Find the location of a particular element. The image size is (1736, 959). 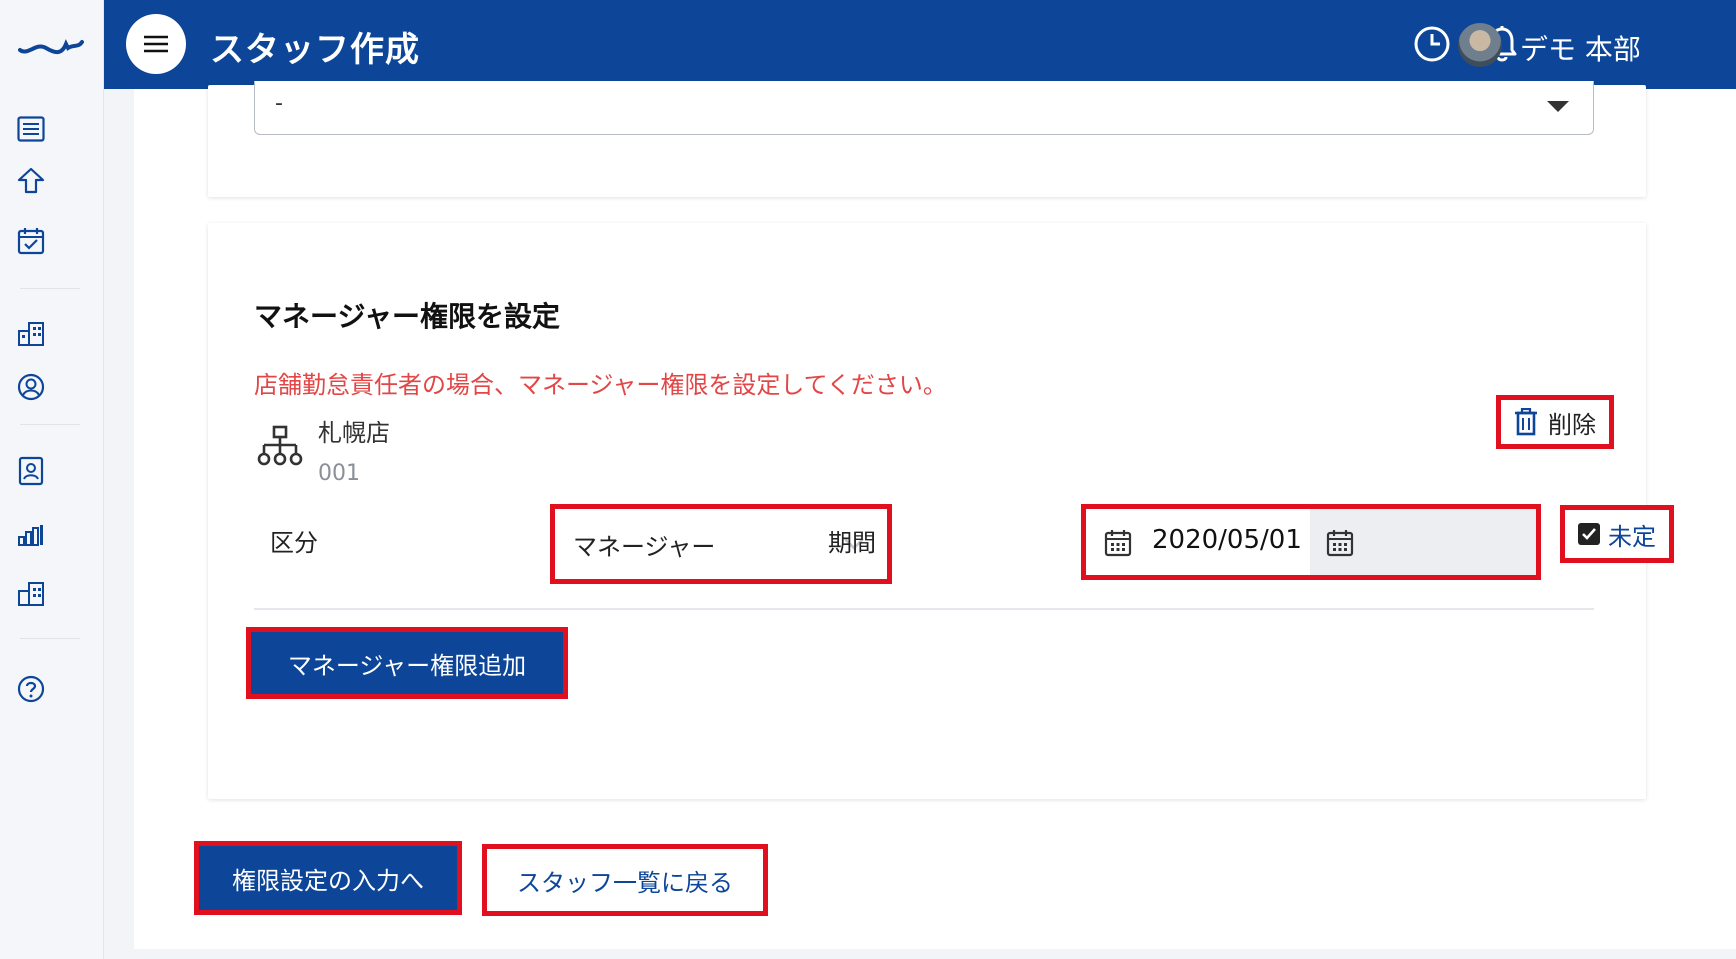

bar-chart-icon is located at coordinates (31, 535).